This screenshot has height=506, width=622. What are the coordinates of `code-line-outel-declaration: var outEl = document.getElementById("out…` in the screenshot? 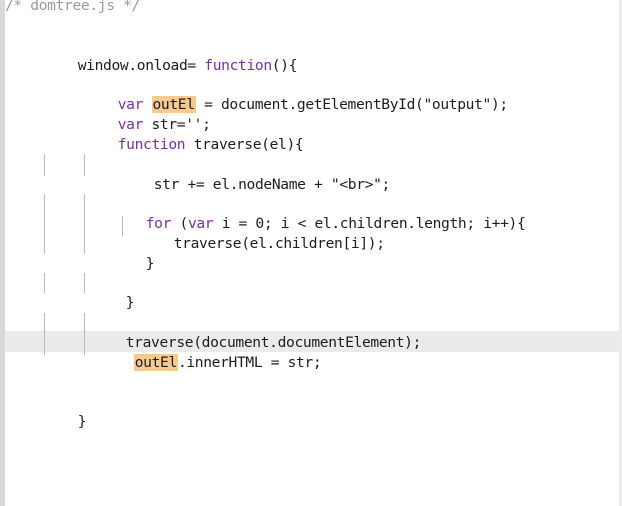 It's located at (296, 94).